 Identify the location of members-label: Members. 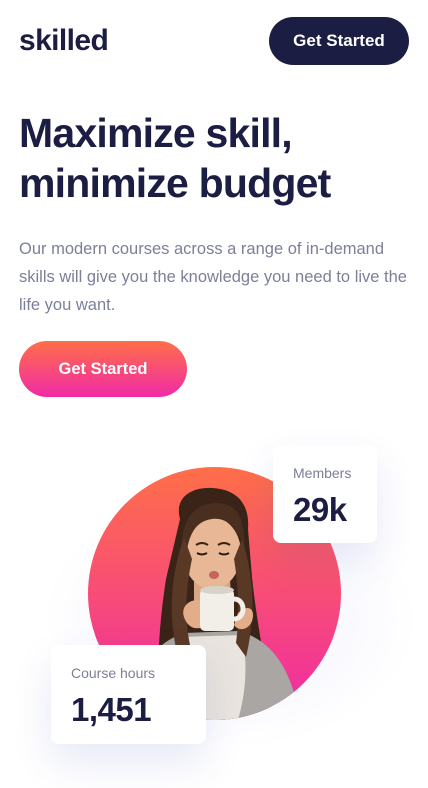
(322, 473).